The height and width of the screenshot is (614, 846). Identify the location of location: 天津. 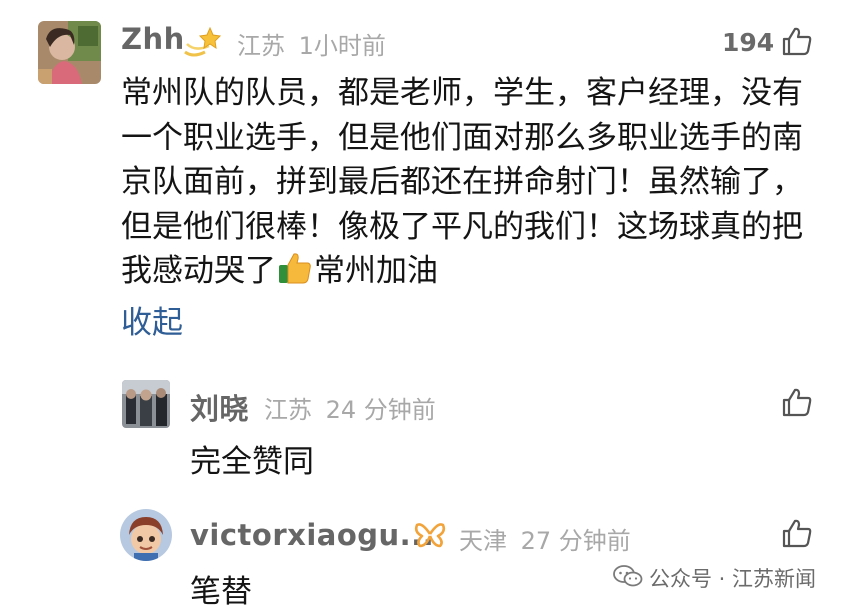
(483, 541).